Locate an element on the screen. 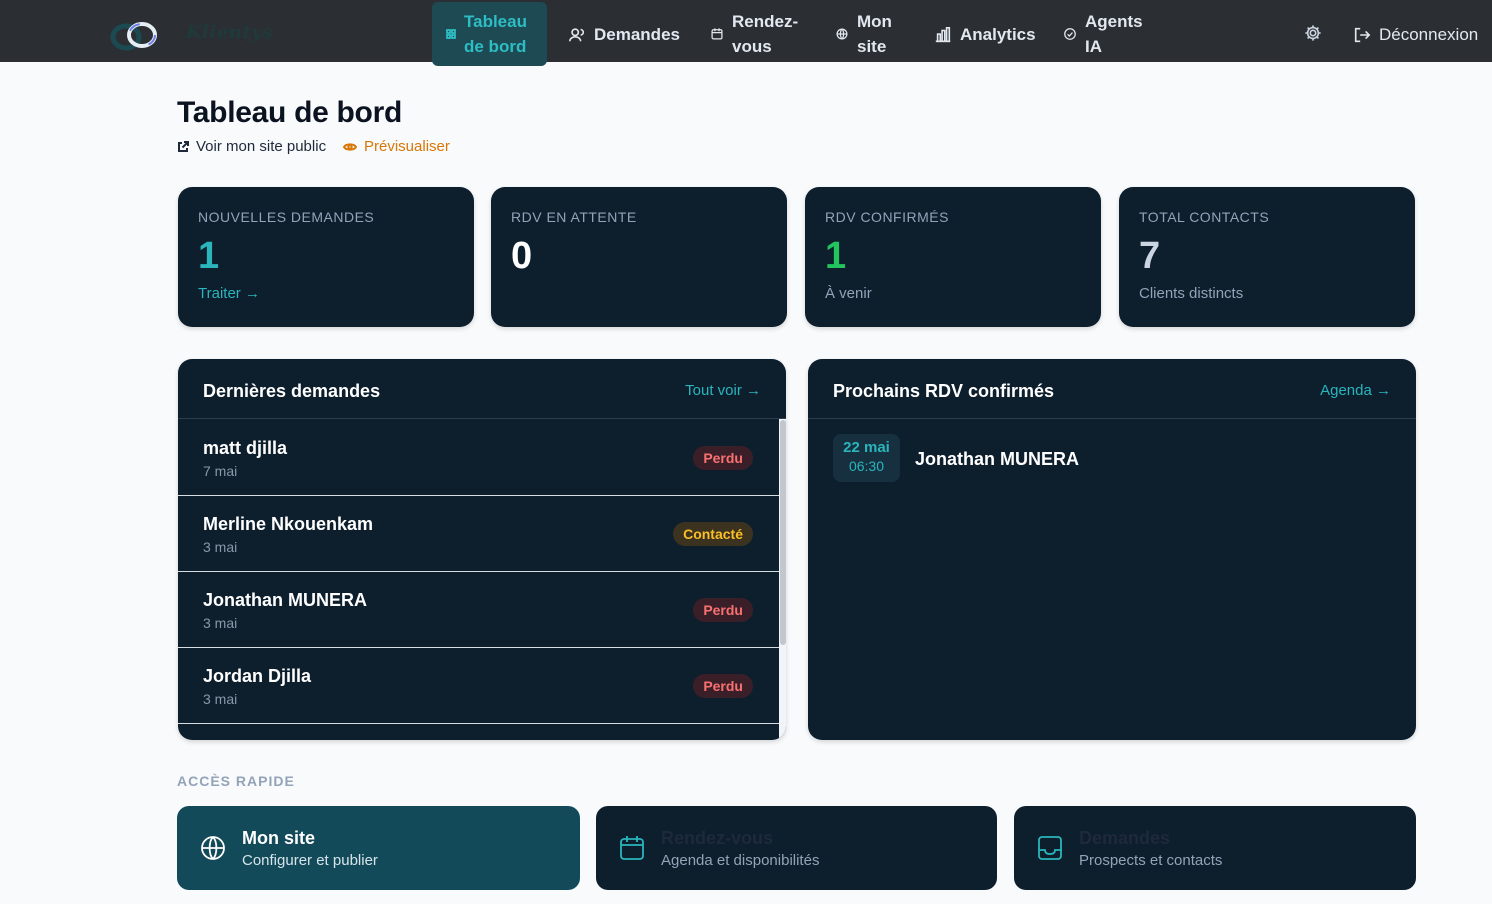  stat-value: 7 is located at coordinates (1150, 256).